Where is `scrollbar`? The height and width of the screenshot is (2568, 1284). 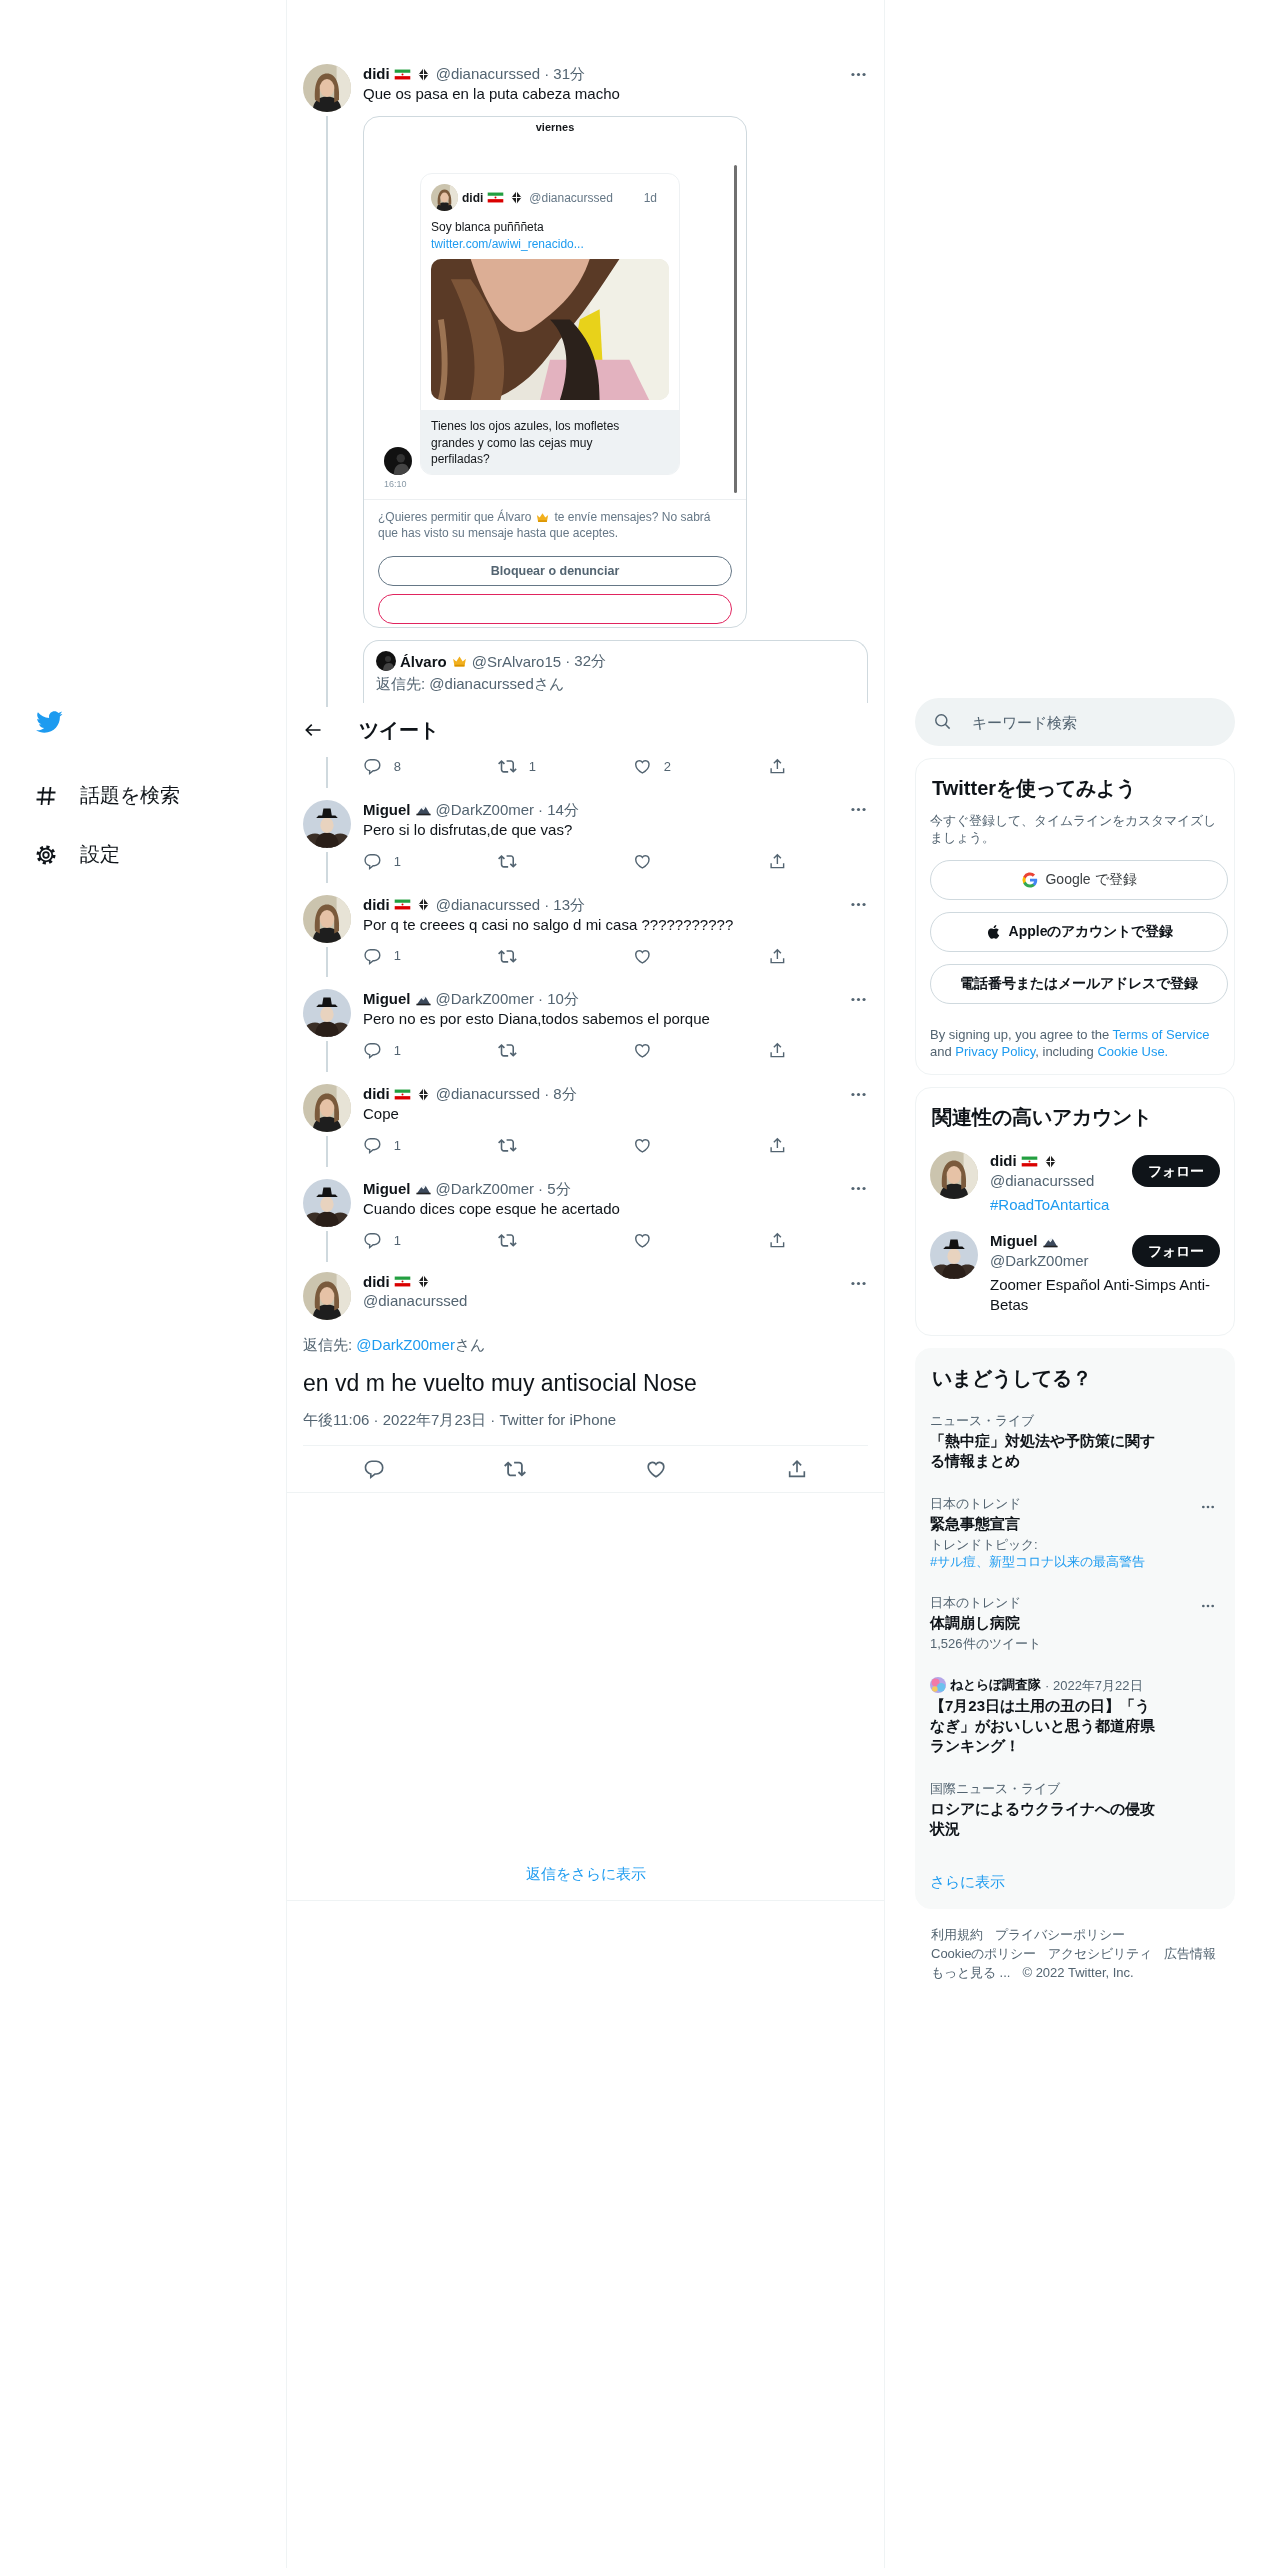 scrollbar is located at coordinates (735, 329).